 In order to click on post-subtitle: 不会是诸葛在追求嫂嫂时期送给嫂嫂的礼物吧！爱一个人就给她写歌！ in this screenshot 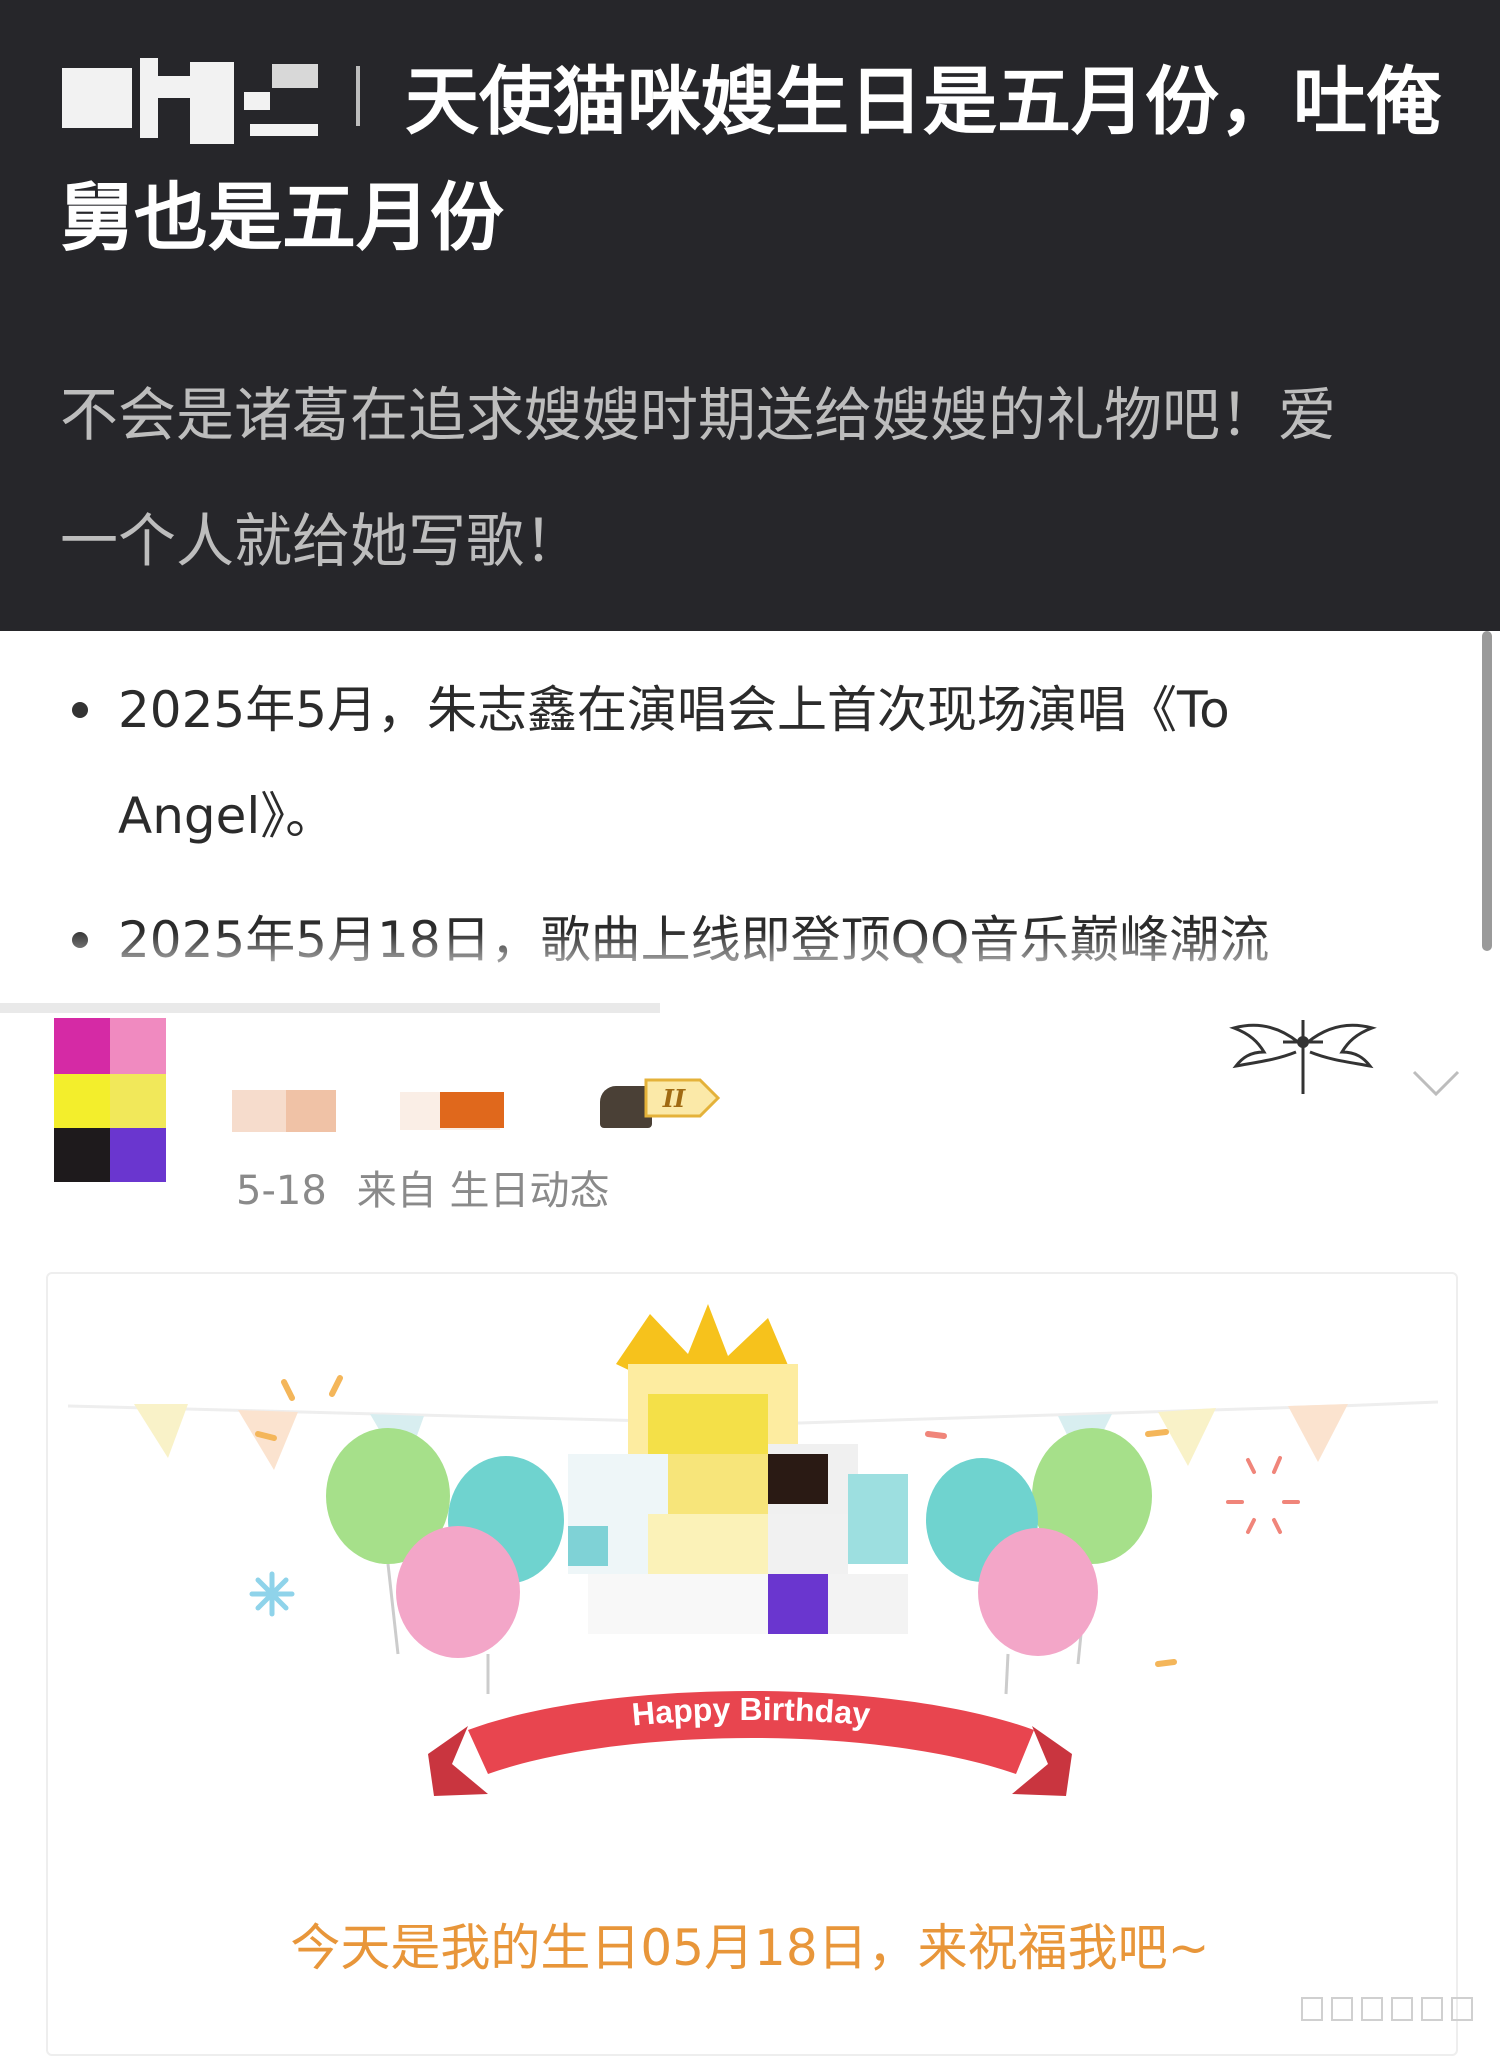, I will do `click(698, 478)`.